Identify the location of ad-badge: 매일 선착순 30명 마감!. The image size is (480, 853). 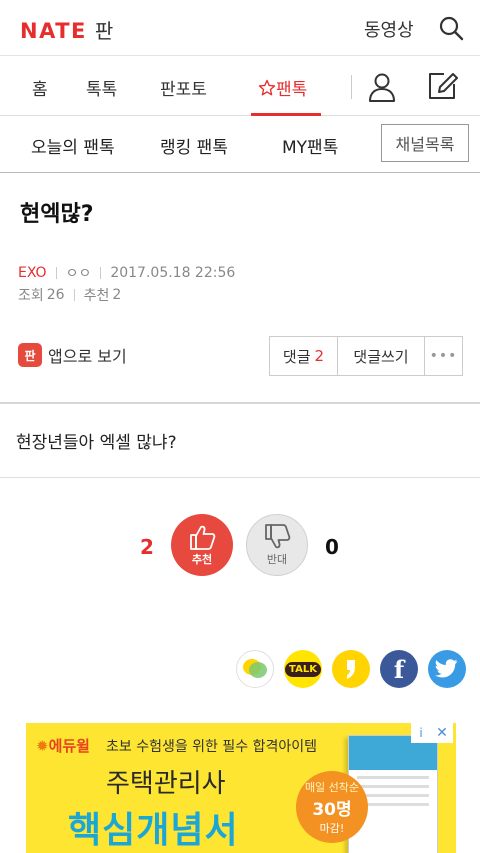
(332, 807).